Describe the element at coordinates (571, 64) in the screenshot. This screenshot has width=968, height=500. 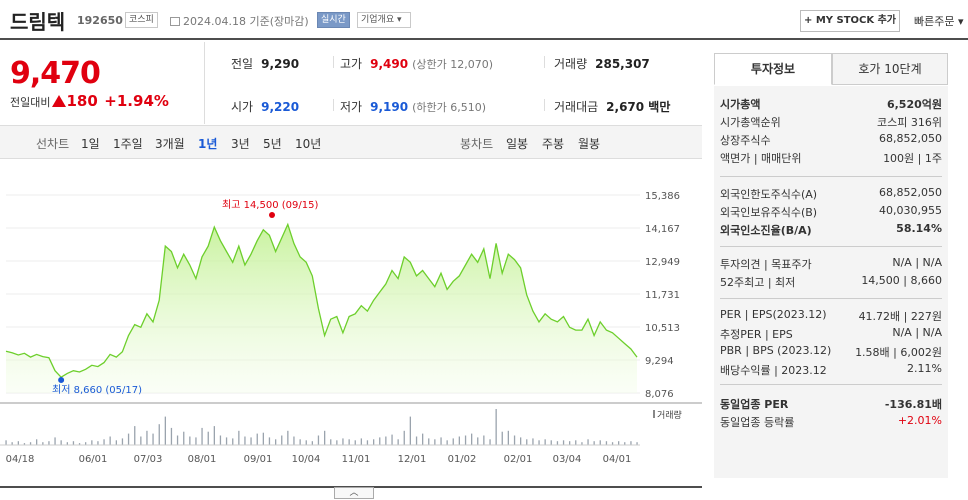
I see `stat-label: 거래량` at that location.